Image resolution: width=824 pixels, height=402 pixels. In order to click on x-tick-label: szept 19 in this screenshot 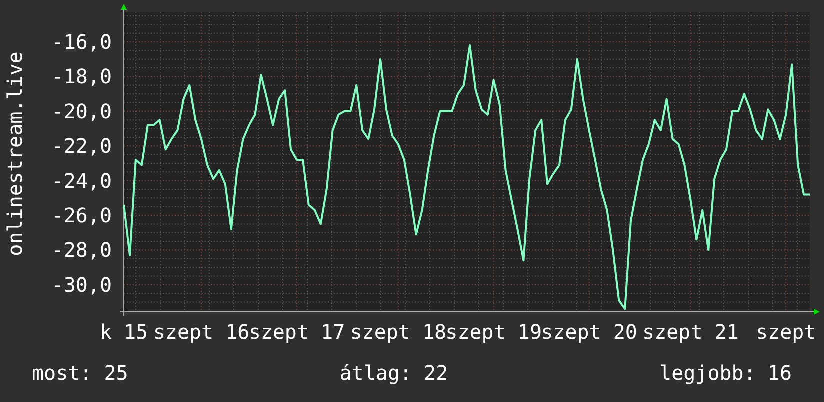, I will do `click(494, 332)`.